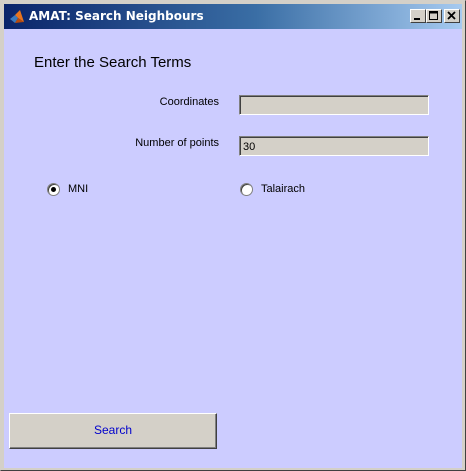 The image size is (466, 471). Describe the element at coordinates (17, 16) in the screenshot. I see `matlab-icon` at that location.